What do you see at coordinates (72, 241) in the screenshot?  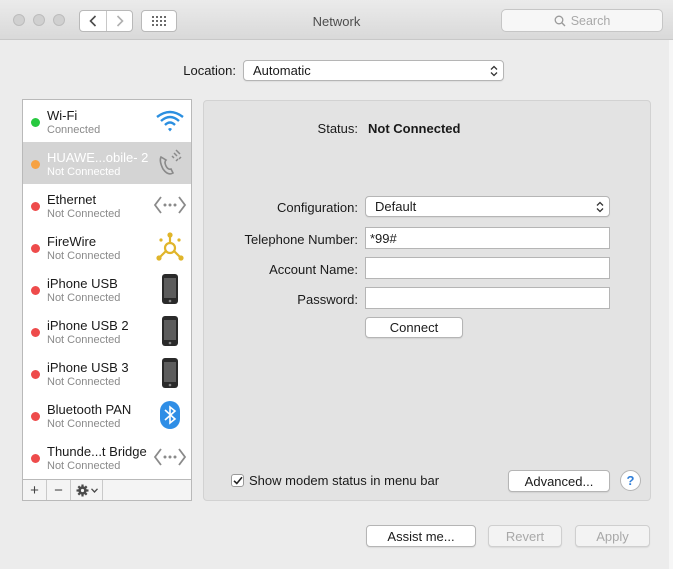 I see `service-name: FireWire` at bounding box center [72, 241].